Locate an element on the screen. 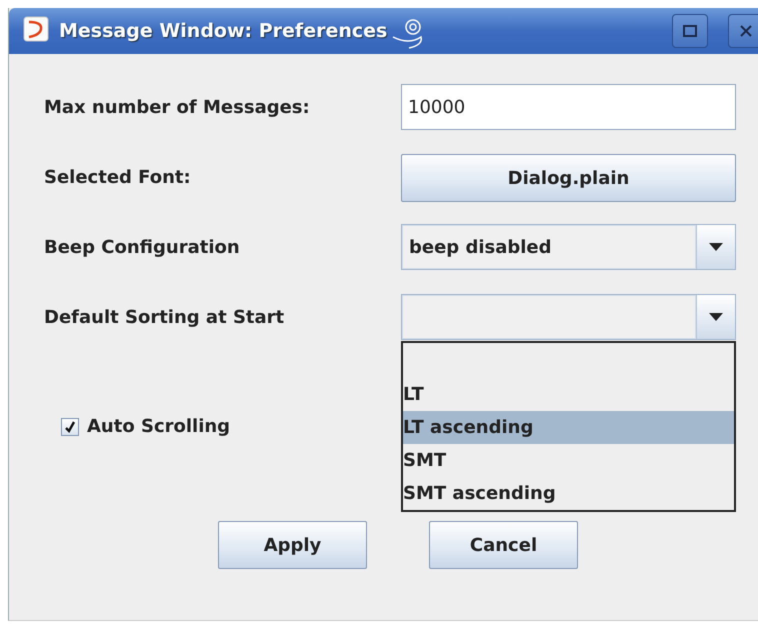 The image size is (758, 627). dropdown-option: SMT is located at coordinates (568, 460).